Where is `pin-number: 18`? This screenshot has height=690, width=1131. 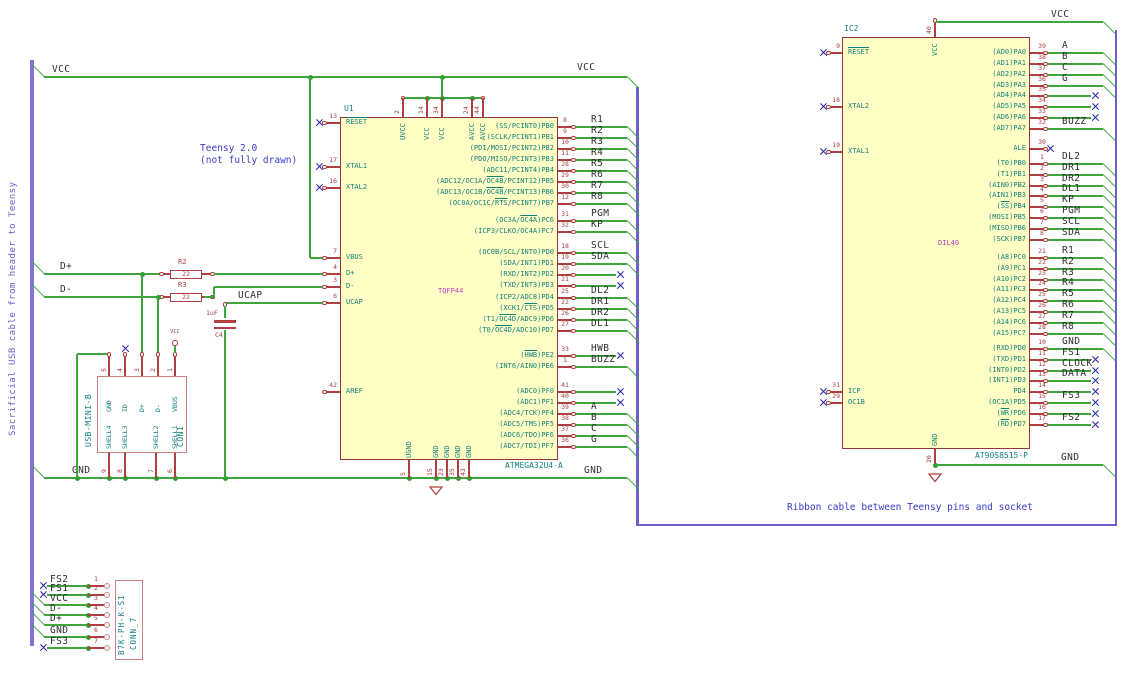
pin-number: 18 is located at coordinates (836, 100).